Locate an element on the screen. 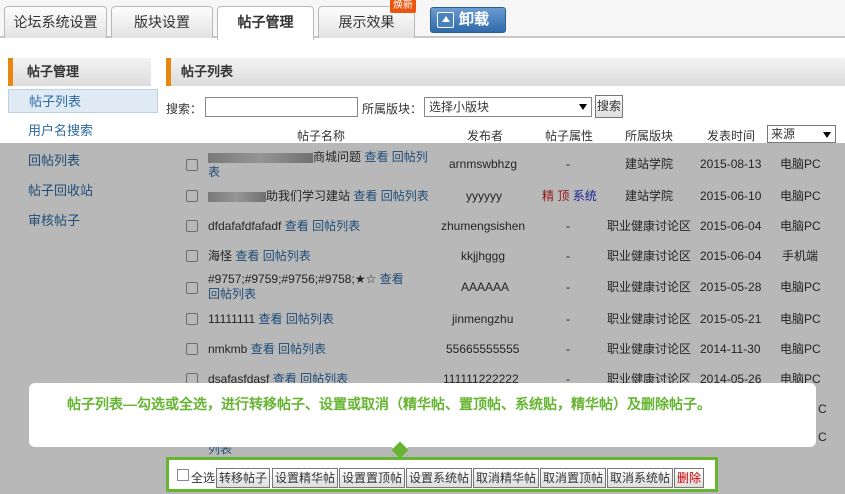 This screenshot has height=494, width=845. cancel-top-button: 取消置顶帖 is located at coordinates (573, 478).